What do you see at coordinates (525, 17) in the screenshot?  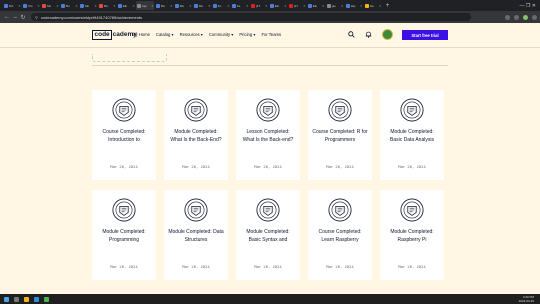 I see `profile-icon` at bounding box center [525, 17].